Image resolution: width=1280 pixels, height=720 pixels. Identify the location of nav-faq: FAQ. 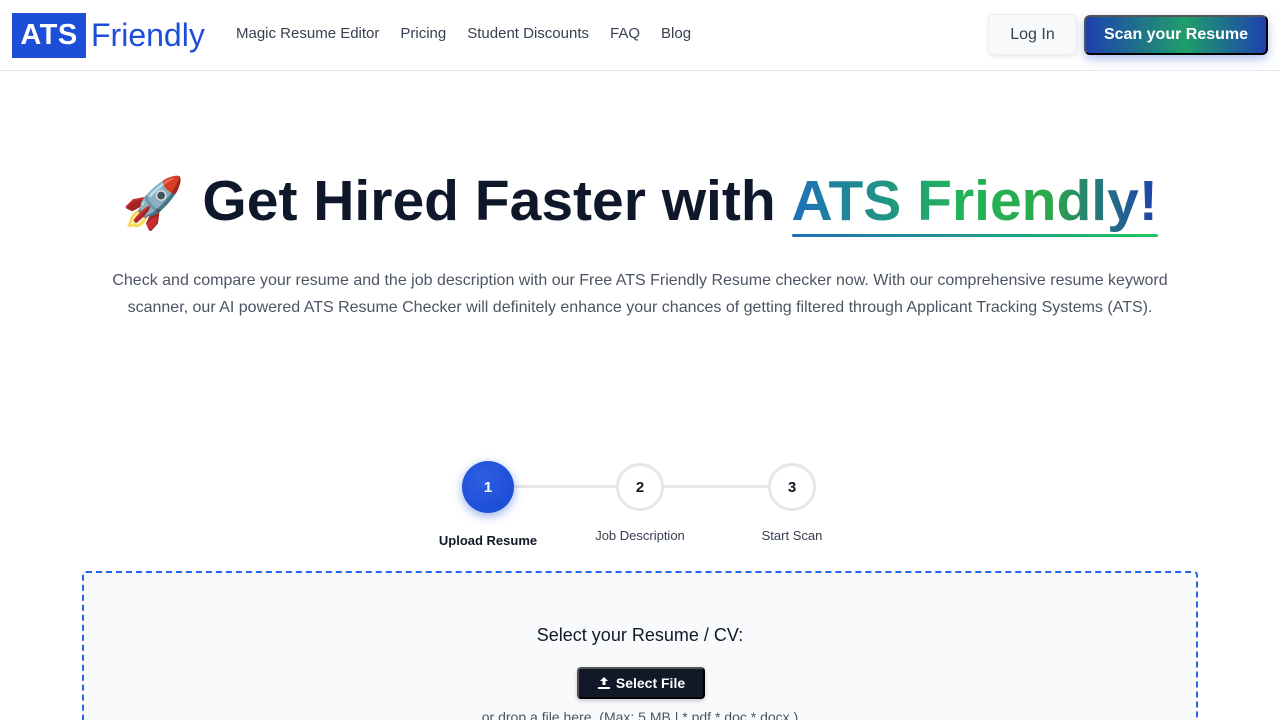
(625, 33).